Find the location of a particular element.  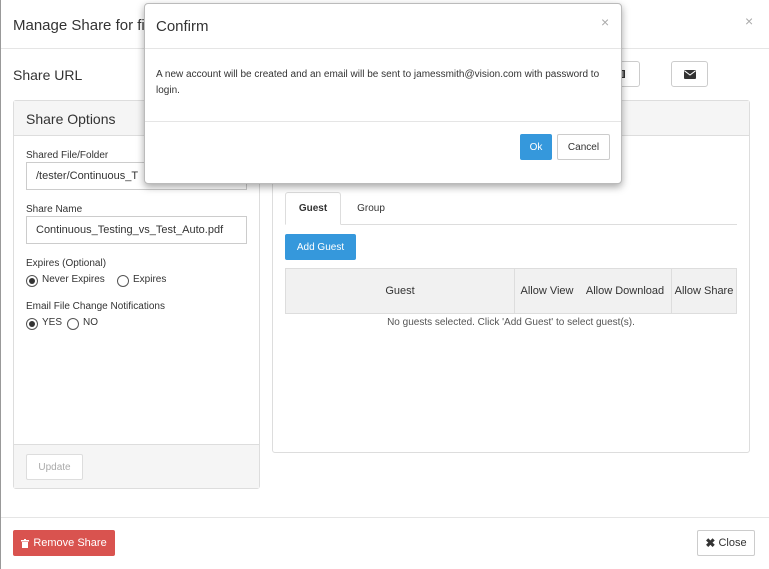

close-label: Close is located at coordinates (732, 543).